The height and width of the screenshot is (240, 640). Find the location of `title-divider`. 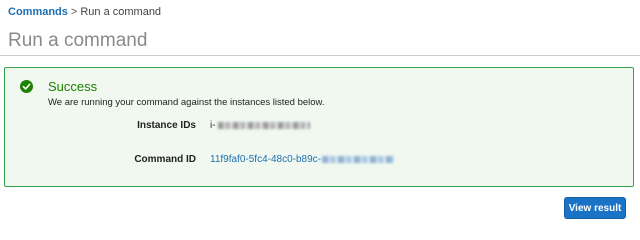

title-divider is located at coordinates (320, 55).